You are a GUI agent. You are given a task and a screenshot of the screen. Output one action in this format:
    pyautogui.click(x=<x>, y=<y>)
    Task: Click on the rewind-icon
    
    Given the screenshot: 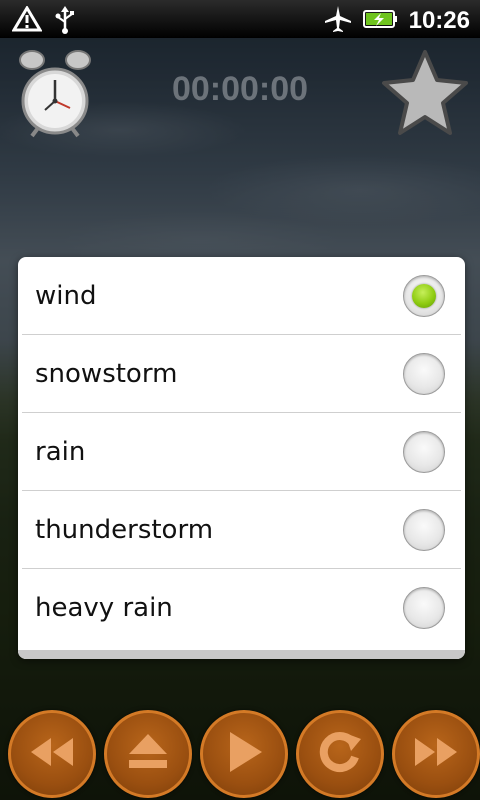 What is the action you would take?
    pyautogui.click(x=52, y=754)
    